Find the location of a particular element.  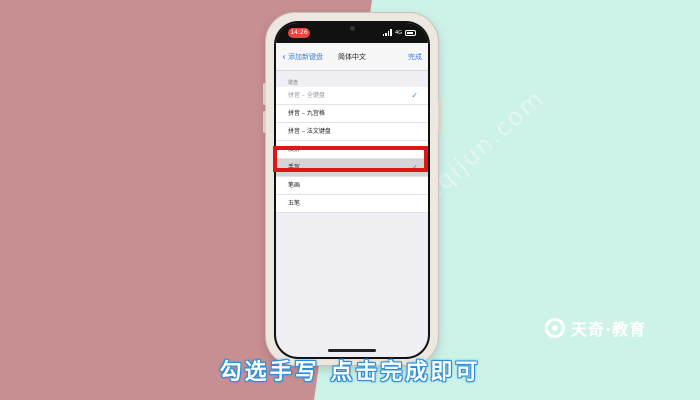

option-label: 拼音 – 九宫格 is located at coordinates (306, 113).